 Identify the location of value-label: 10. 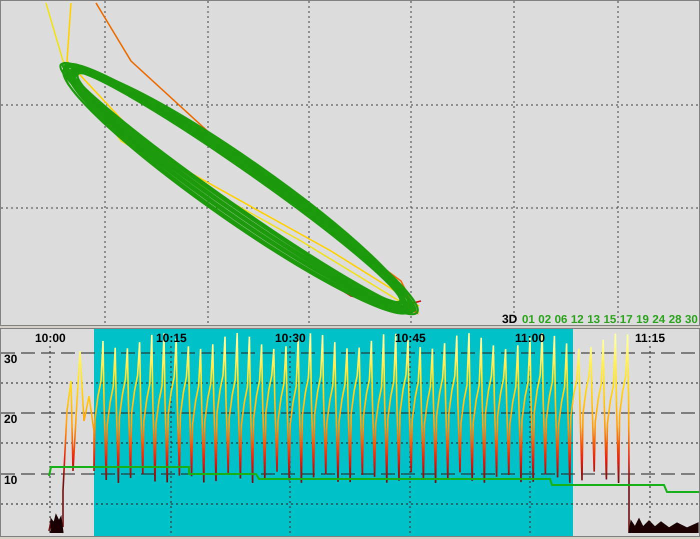
(11, 480).